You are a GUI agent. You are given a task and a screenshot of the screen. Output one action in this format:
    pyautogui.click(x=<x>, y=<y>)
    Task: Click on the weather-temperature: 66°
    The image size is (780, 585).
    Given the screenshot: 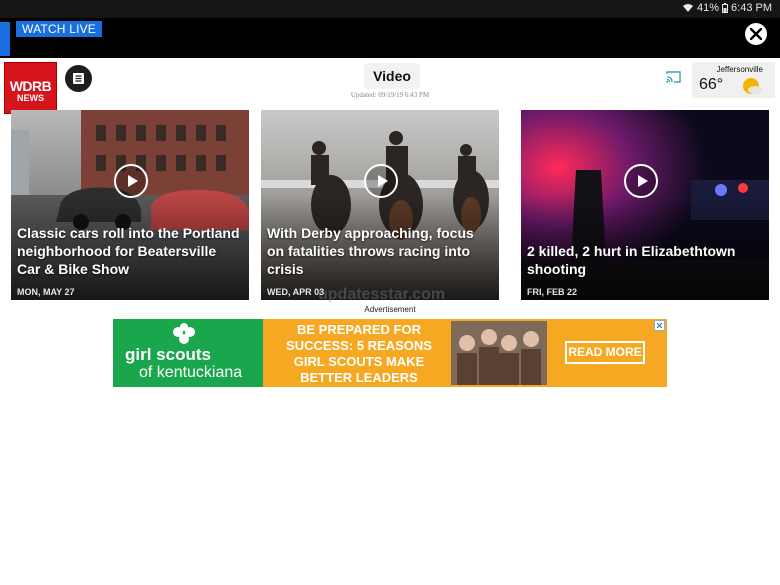 What is the action you would take?
    pyautogui.click(x=711, y=84)
    